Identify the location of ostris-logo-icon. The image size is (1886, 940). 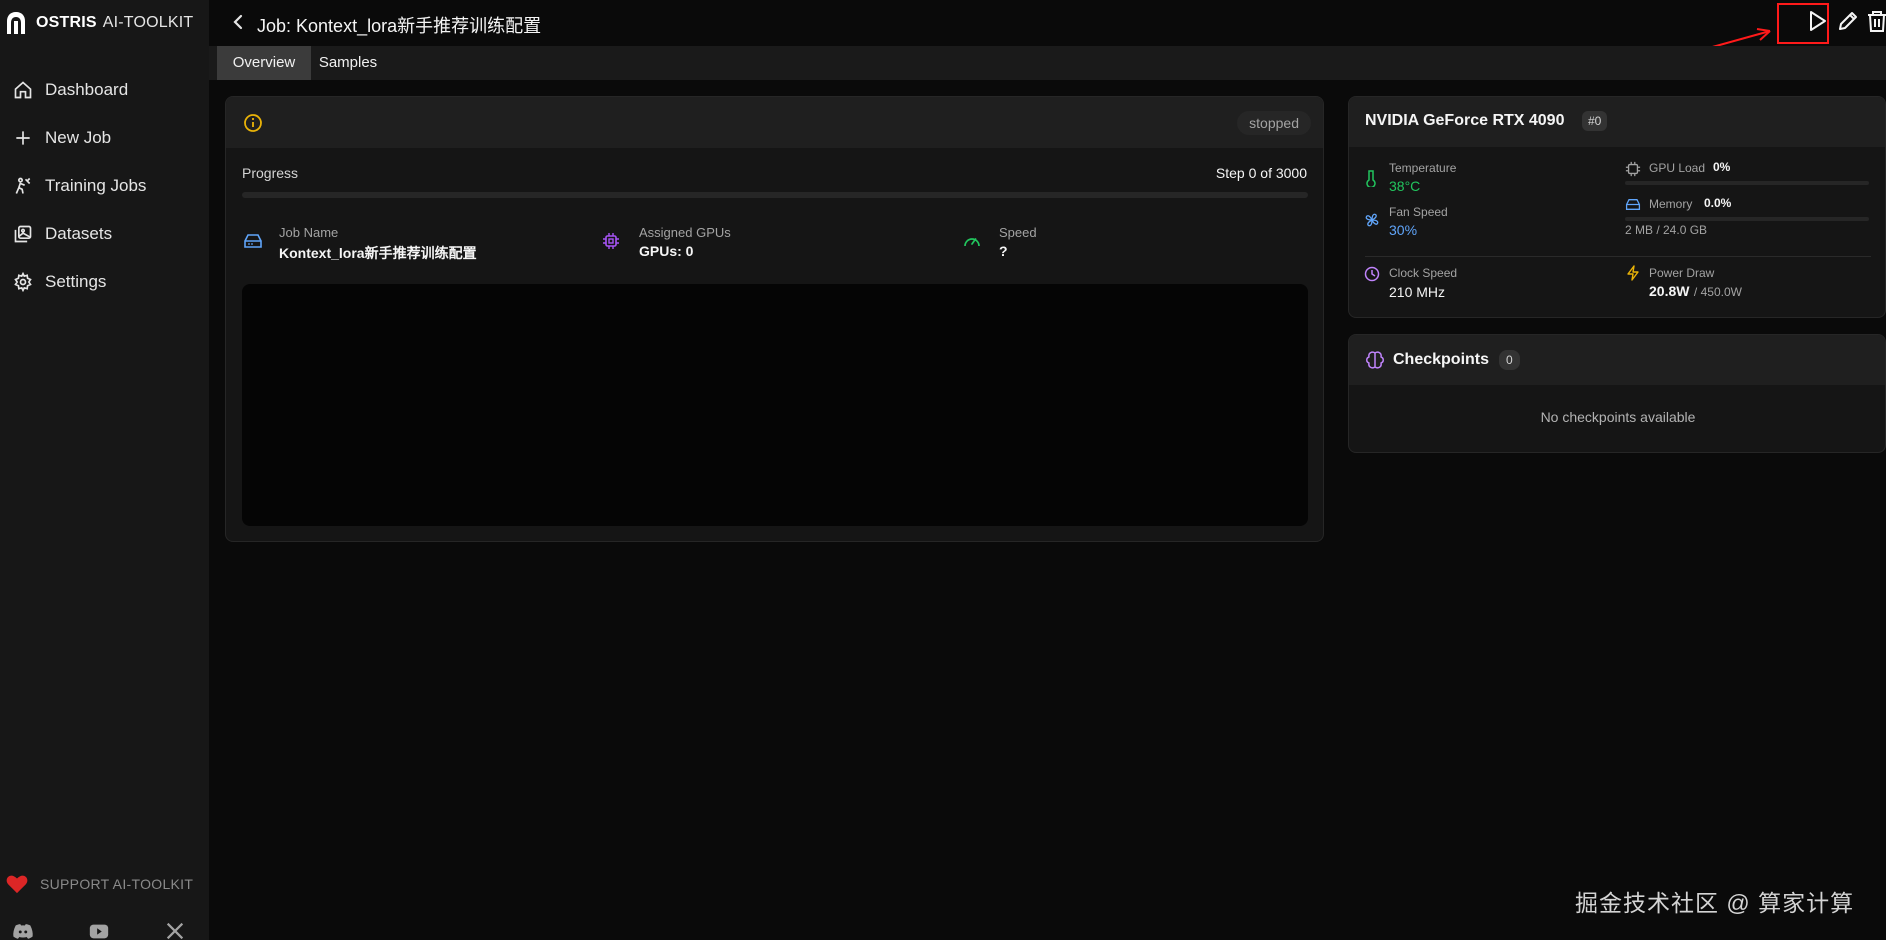
(16, 23).